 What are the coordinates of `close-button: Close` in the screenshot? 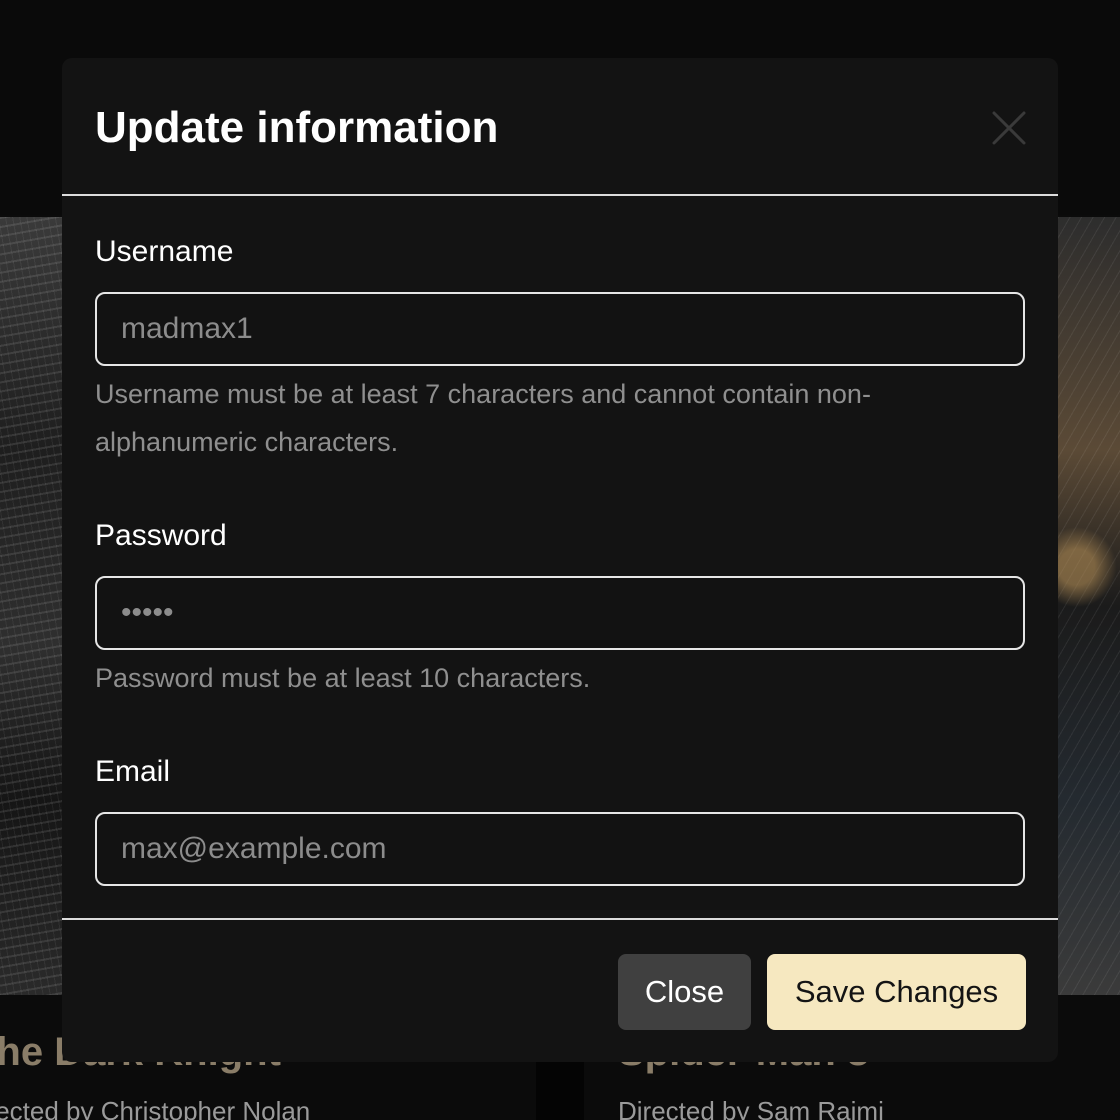 It's located at (684, 992).